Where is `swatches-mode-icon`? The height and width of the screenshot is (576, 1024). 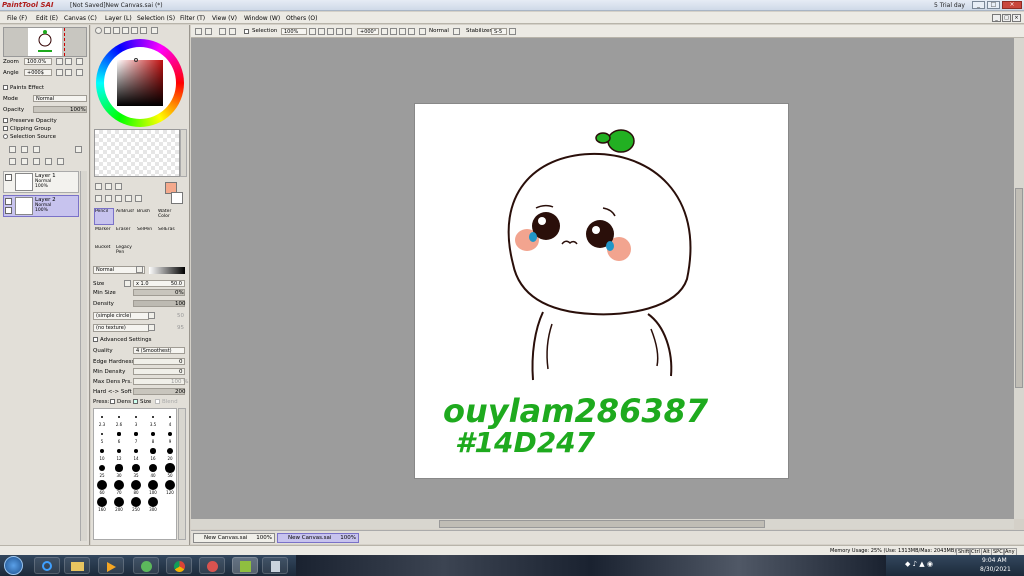
swatches-mode-icon is located at coordinates (134, 30).